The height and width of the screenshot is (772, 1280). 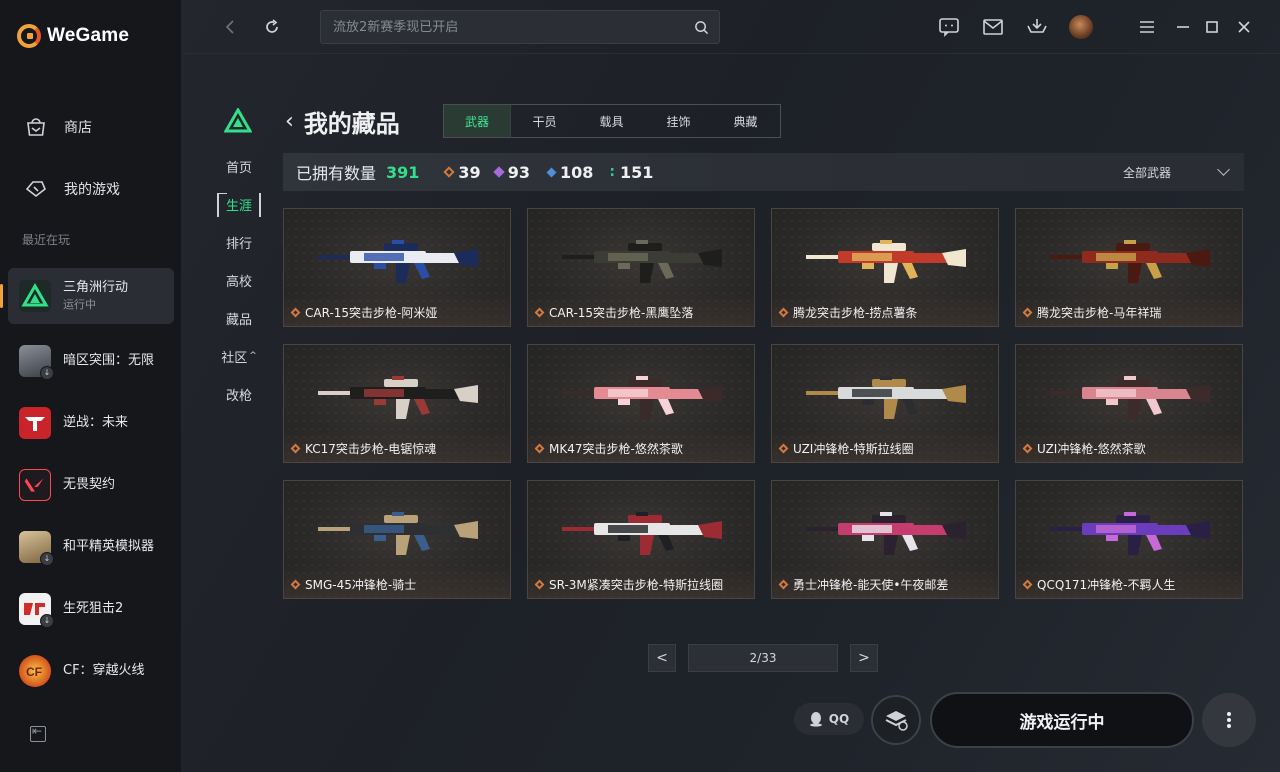 I want to click on main-nav: 商店 我的游戏, so click(x=91, y=158).